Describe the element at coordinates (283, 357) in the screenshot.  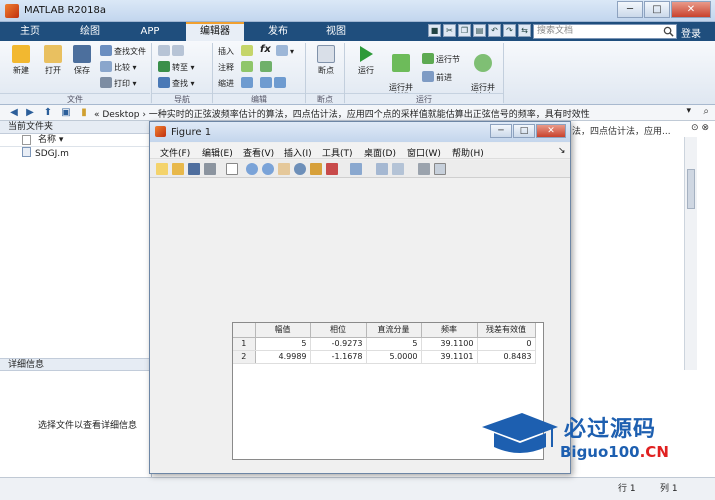
I see `table-cell: 4.9989` at that location.